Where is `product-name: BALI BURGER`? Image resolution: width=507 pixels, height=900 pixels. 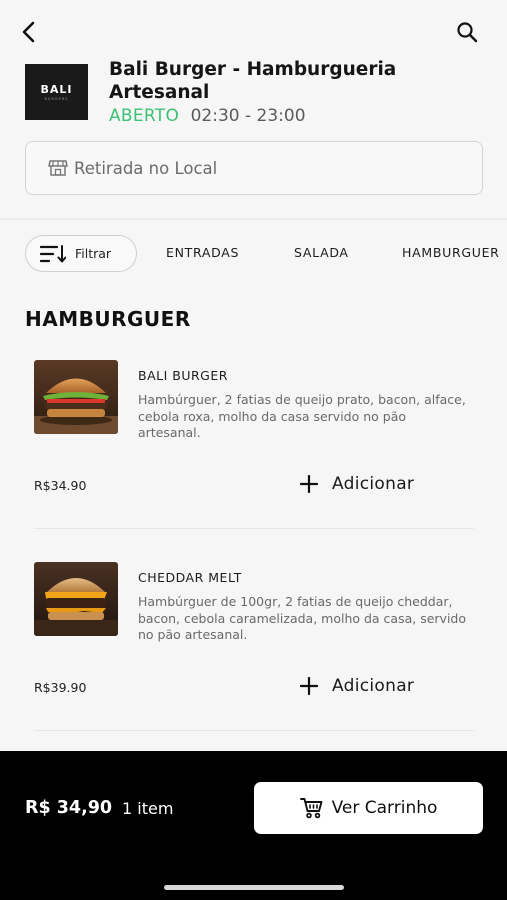
product-name: BALI BURGER is located at coordinates (183, 375).